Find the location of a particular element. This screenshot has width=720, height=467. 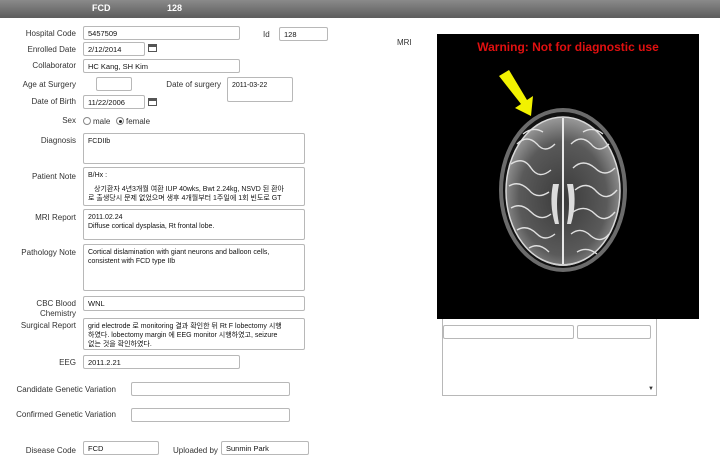

diagnosis-label: Diagnosis is located at coordinates (58, 140).